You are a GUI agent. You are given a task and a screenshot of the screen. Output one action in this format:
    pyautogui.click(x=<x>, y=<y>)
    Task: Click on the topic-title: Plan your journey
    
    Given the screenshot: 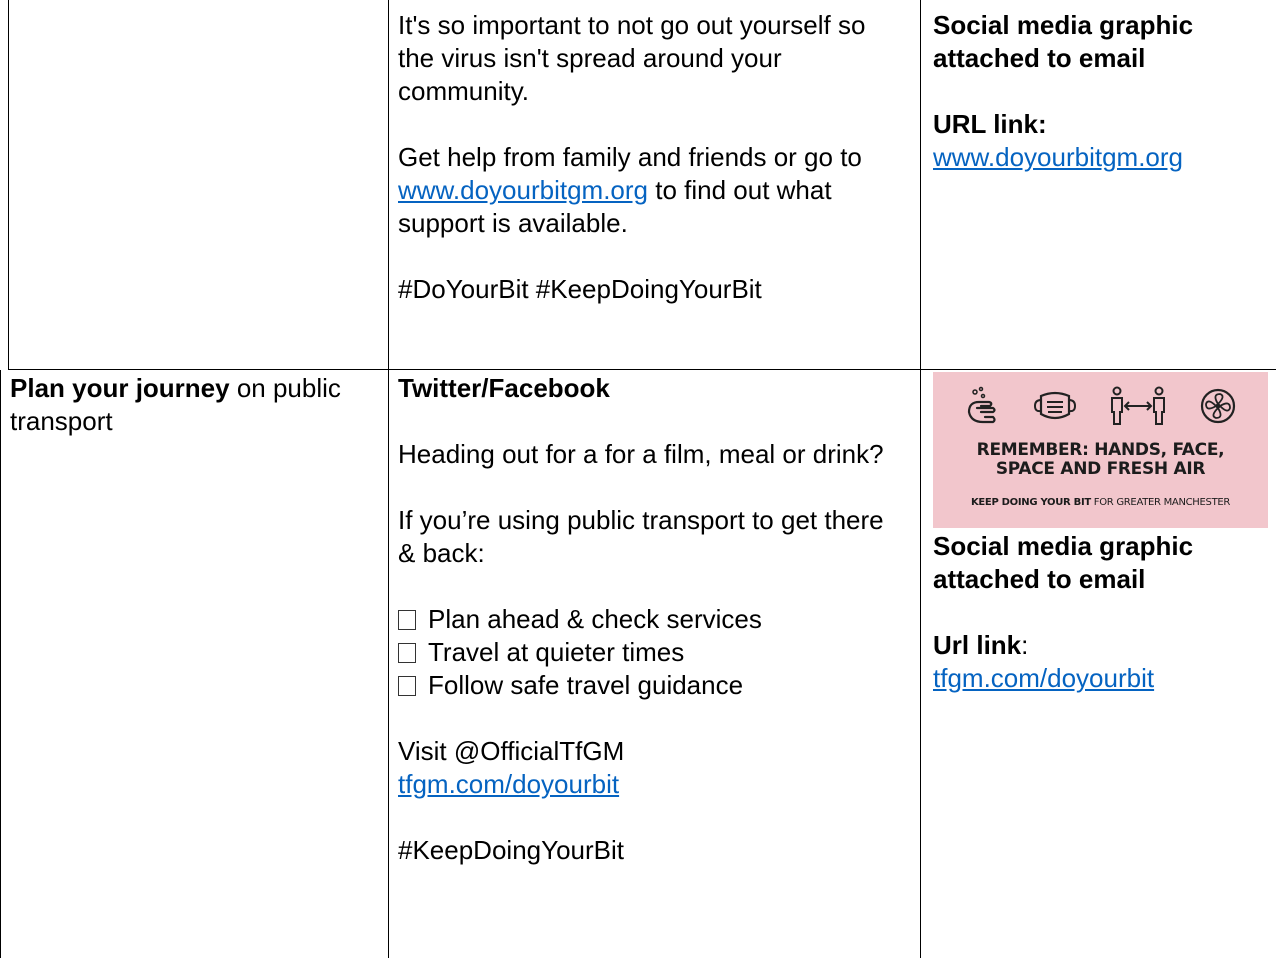 What is the action you would take?
    pyautogui.click(x=120, y=388)
    